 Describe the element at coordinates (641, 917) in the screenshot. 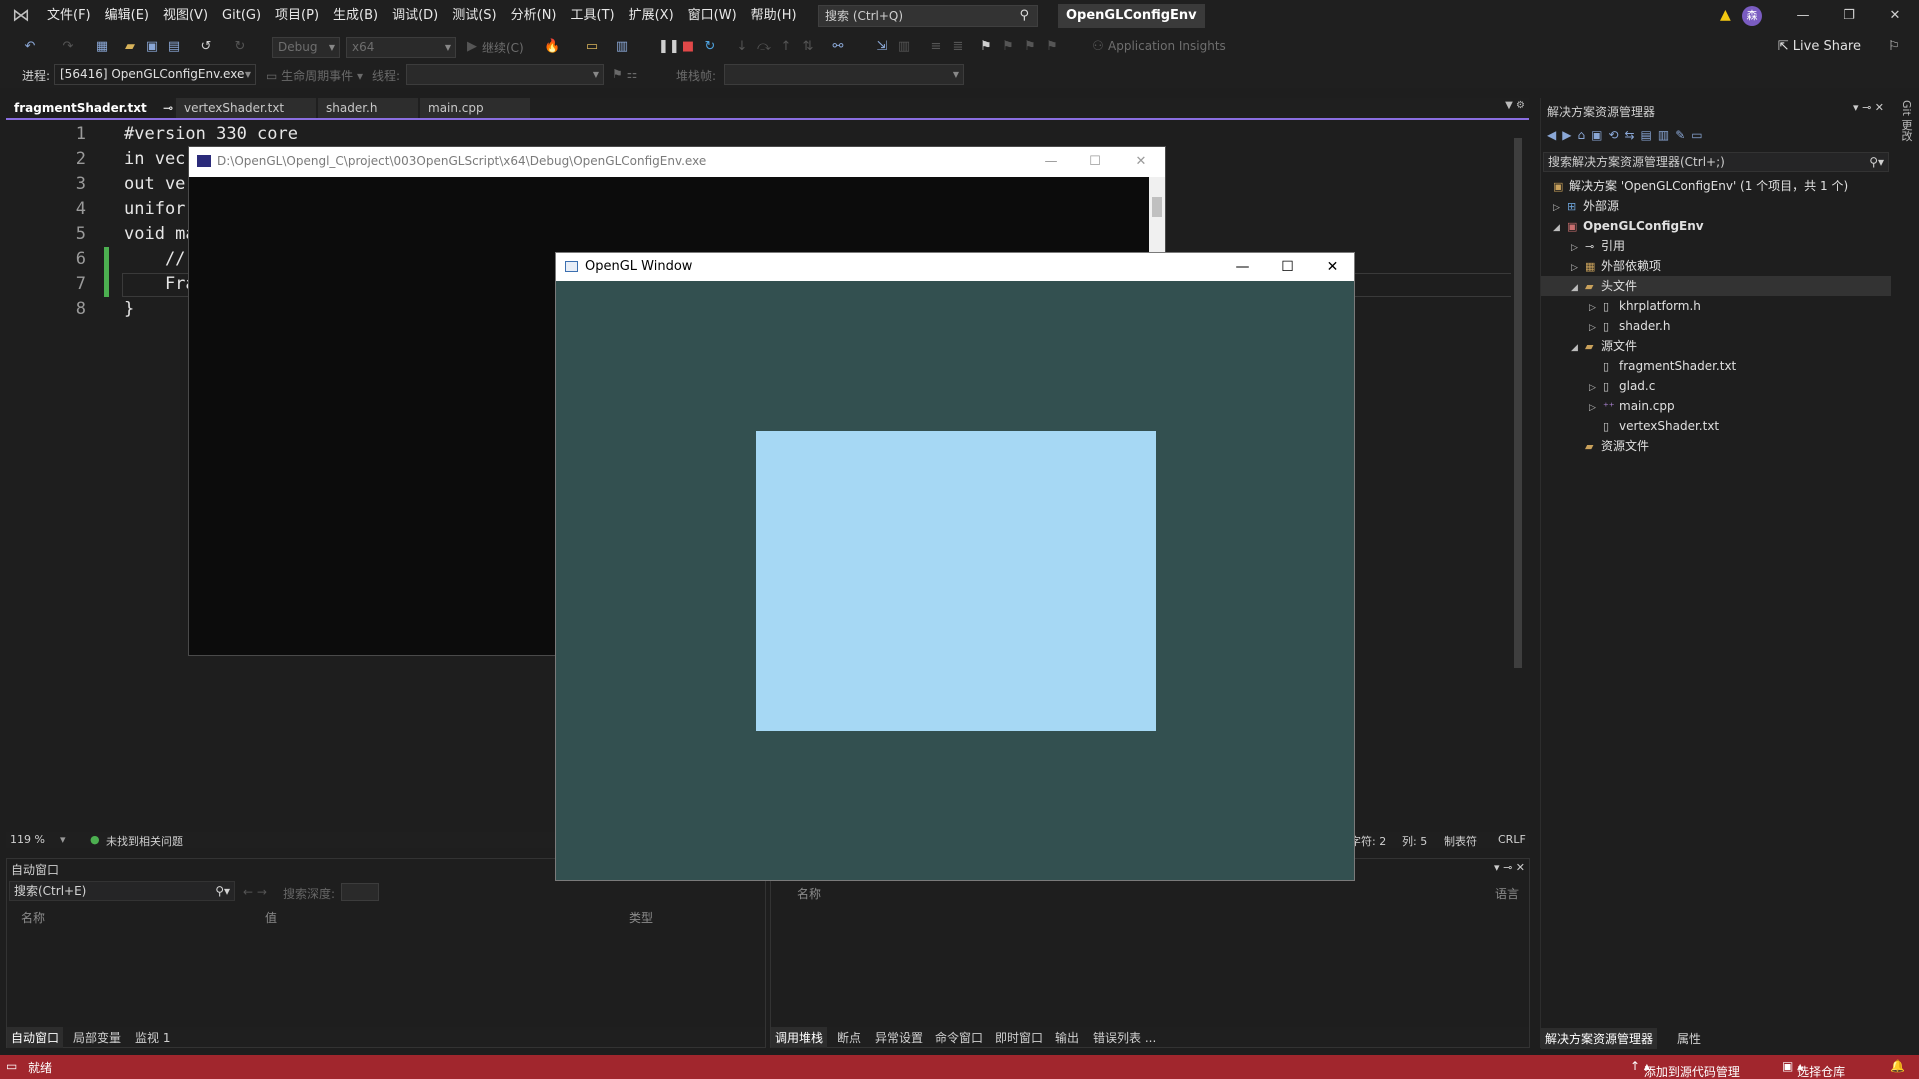

I see `column-type: 类型` at that location.